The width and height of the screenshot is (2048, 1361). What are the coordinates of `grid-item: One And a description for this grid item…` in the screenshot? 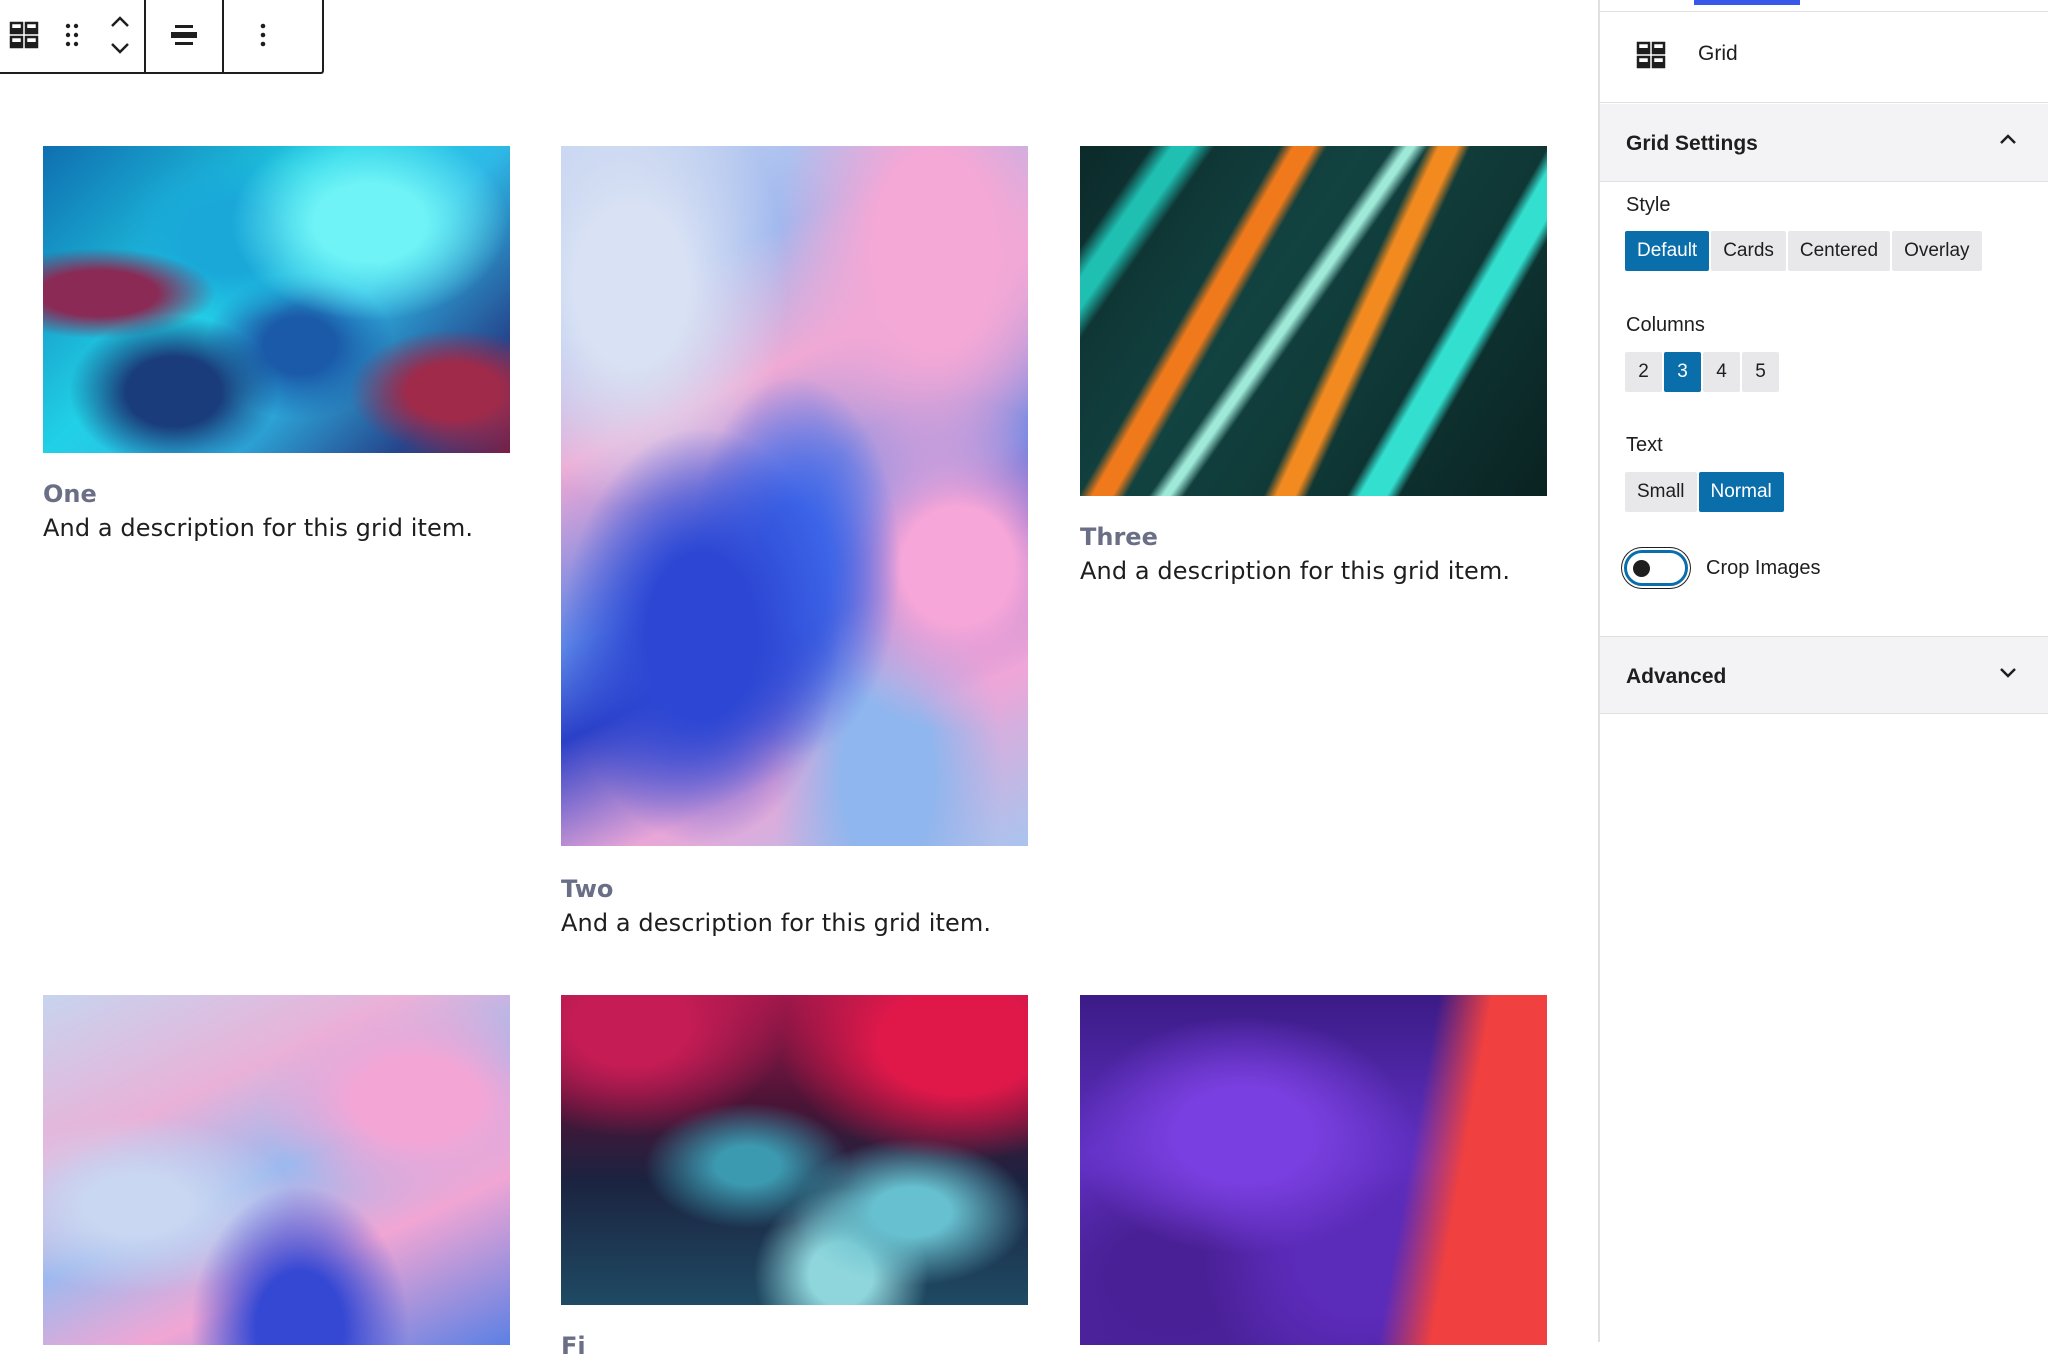 It's located at (276, 345).